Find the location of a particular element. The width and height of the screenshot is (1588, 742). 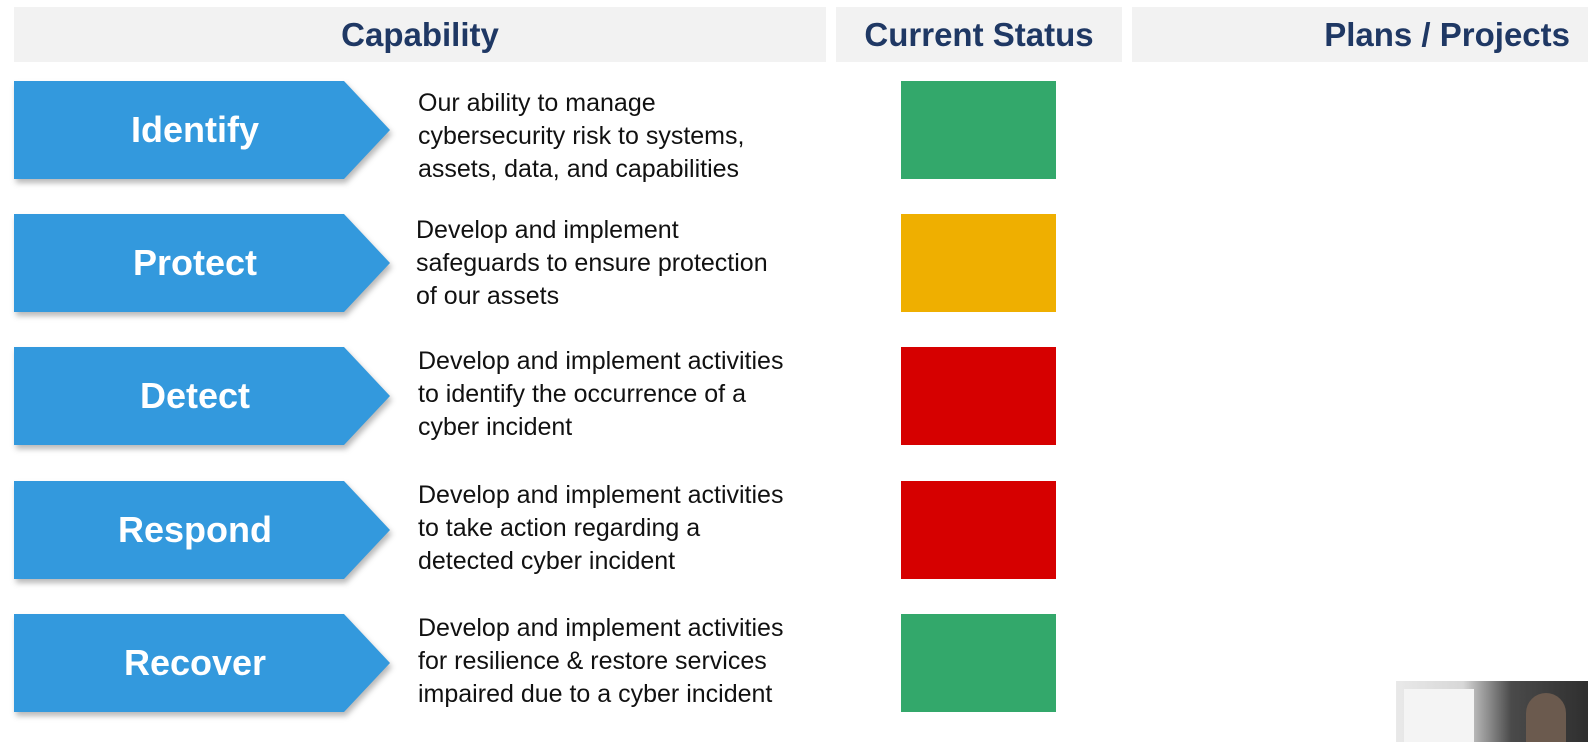

detect-label: Detect is located at coordinates (195, 395).